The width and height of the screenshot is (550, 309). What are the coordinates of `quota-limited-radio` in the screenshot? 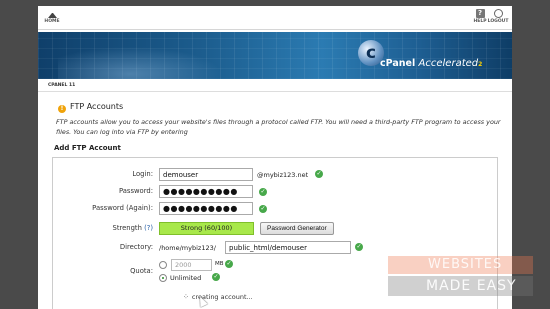 It's located at (163, 265).